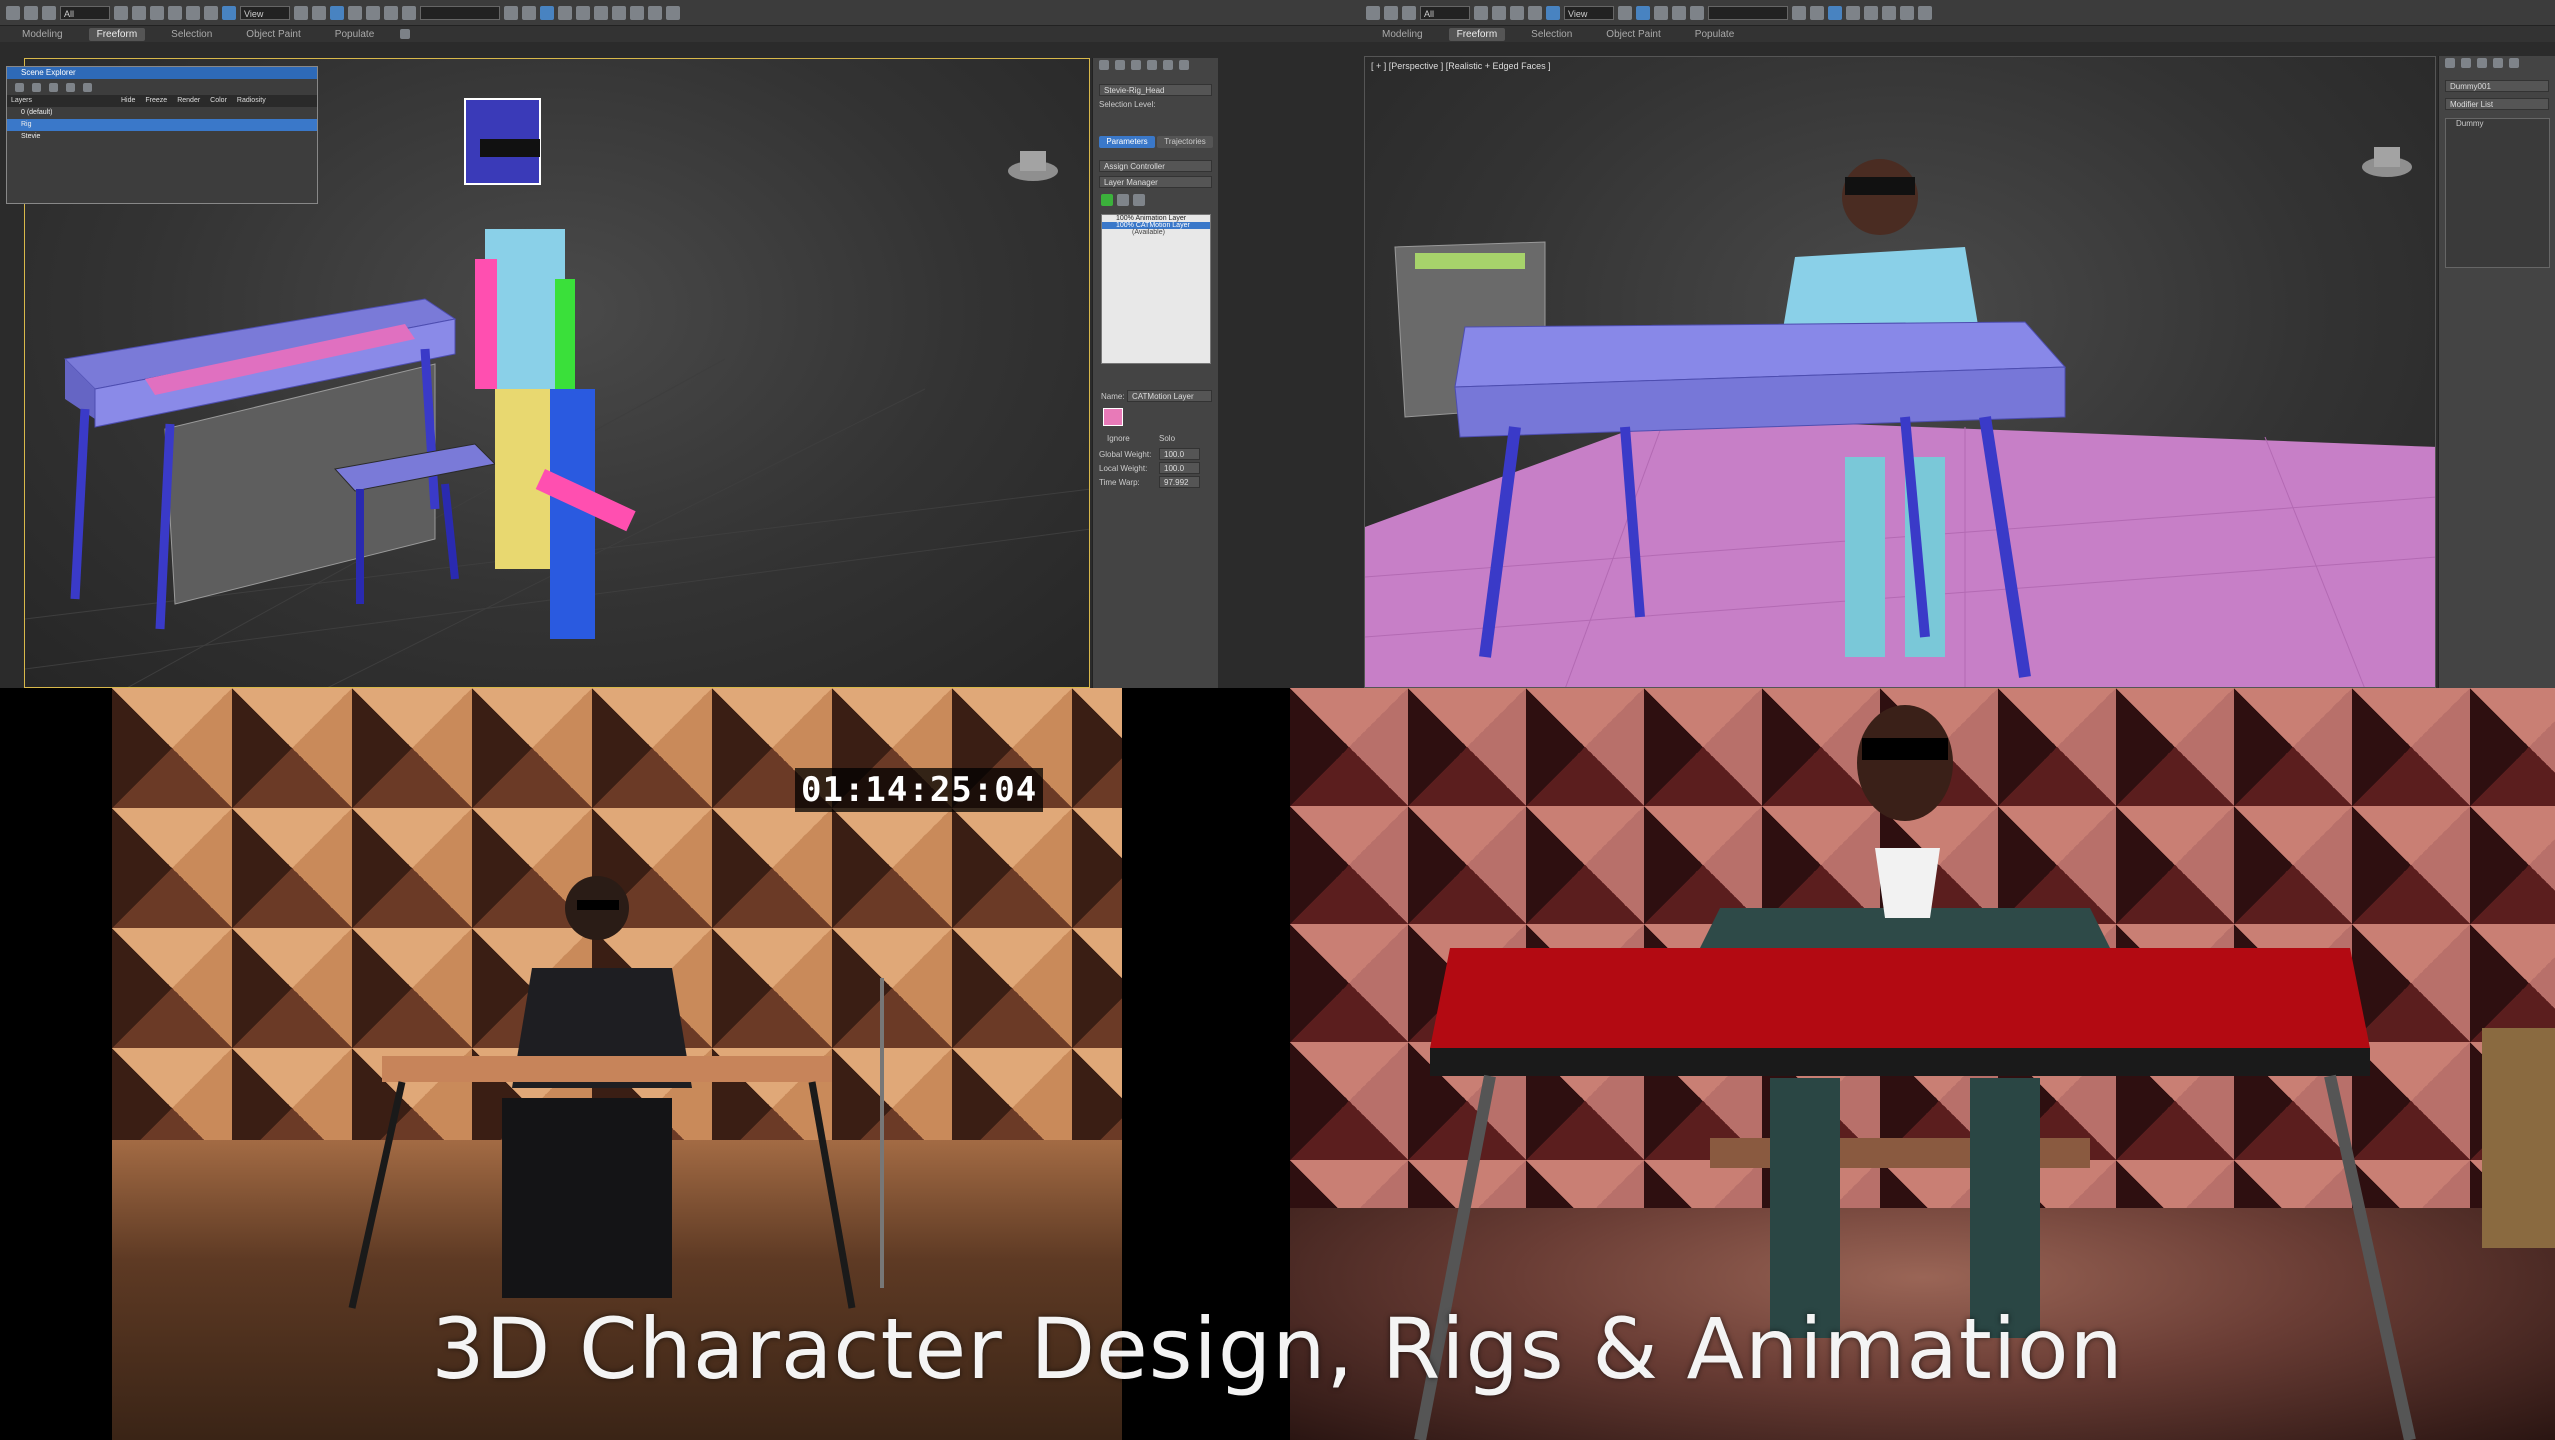 This screenshot has height=1440, width=2555. Describe the element at coordinates (42, 34) in the screenshot. I see `tab-modeling: Modeling` at that location.